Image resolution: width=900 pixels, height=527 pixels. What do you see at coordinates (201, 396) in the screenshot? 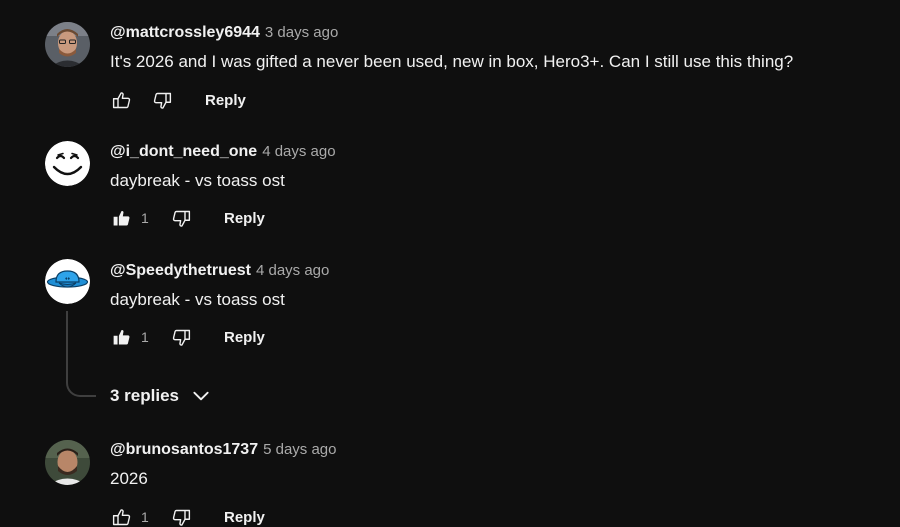
I see `chevron-down-icon` at bounding box center [201, 396].